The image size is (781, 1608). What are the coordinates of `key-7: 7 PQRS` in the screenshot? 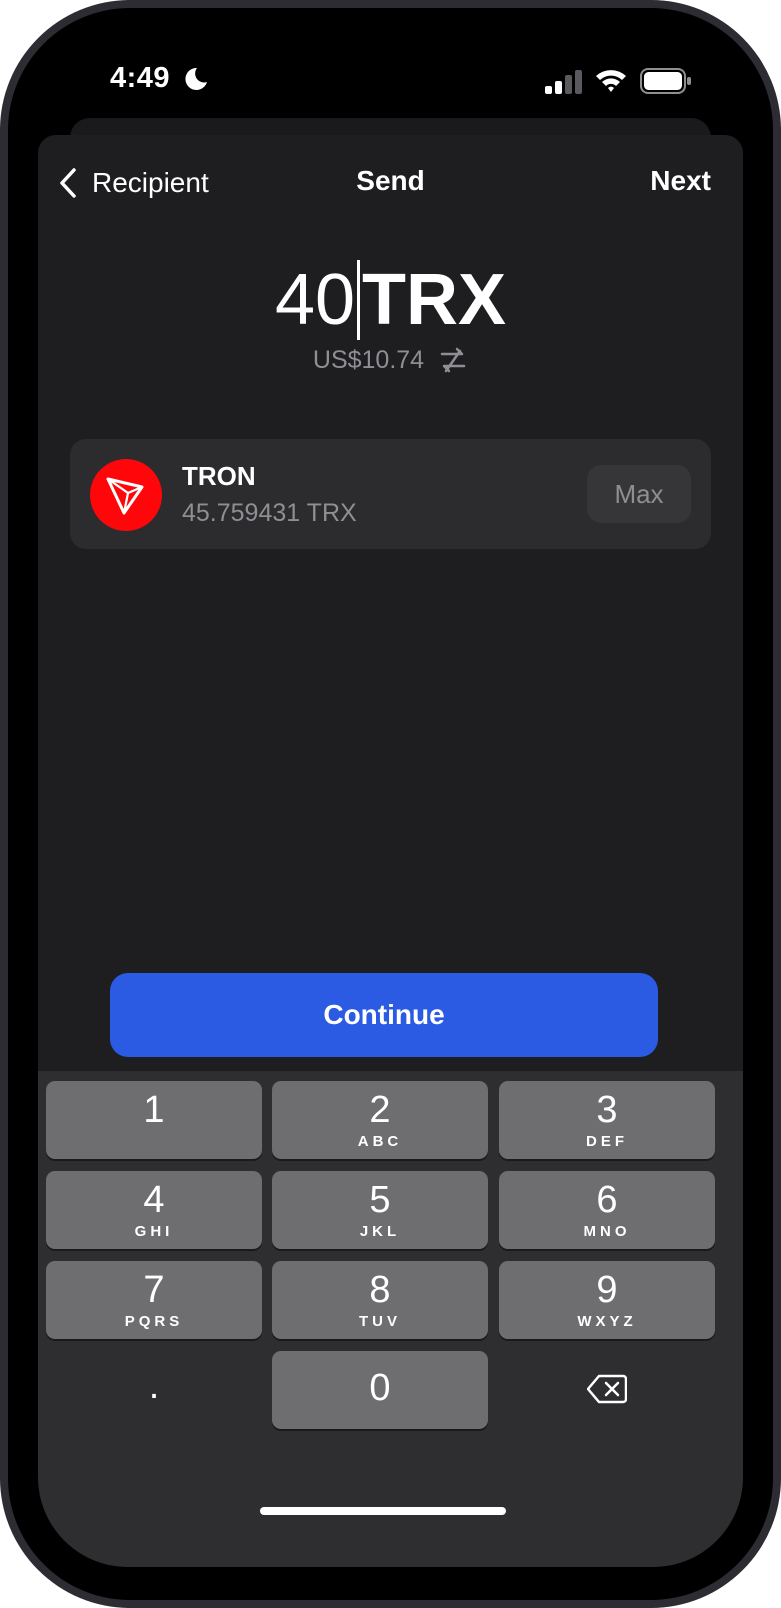 It's located at (154, 1300).